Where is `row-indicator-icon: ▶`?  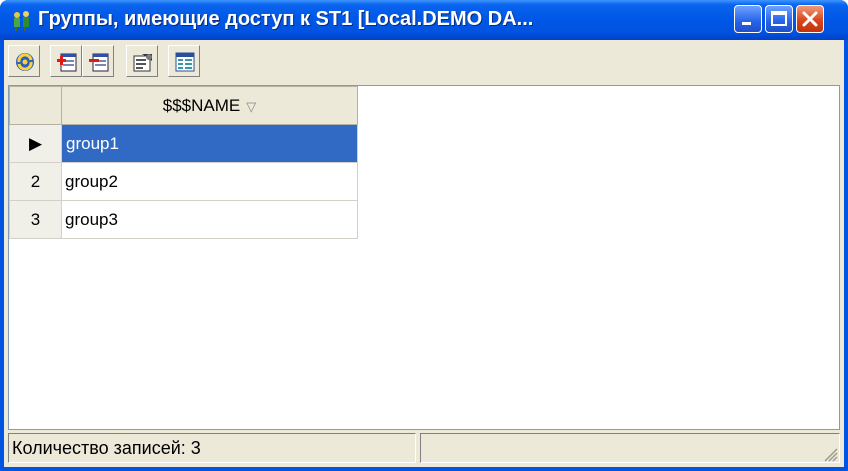 row-indicator-icon: ▶ is located at coordinates (35, 143).